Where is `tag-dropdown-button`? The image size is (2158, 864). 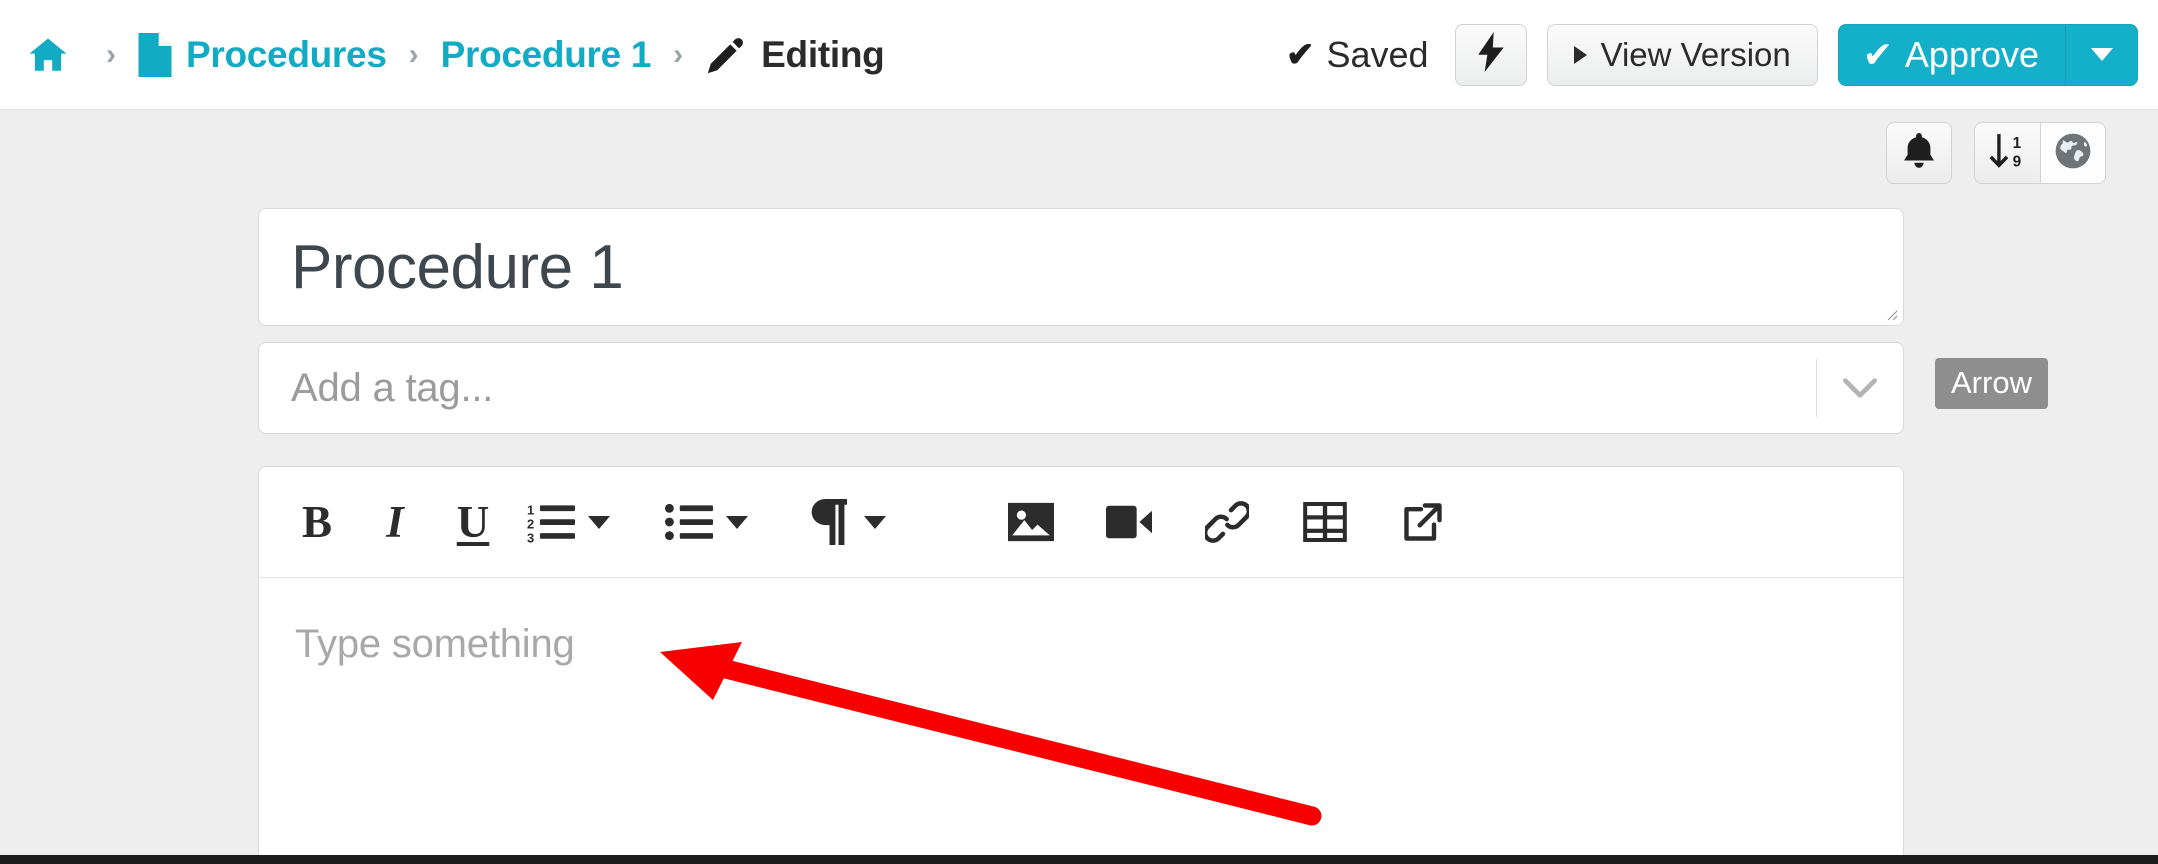
tag-dropdown-button is located at coordinates (1860, 388).